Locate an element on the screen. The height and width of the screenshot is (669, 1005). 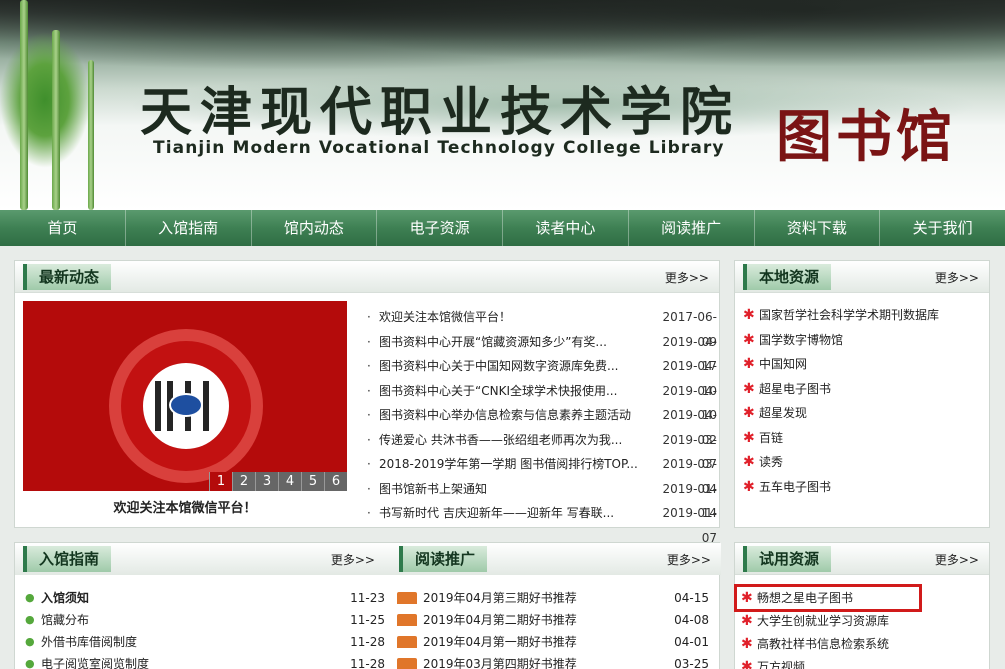
nav-item-downloads: 资料下载 is located at coordinates (818, 228).